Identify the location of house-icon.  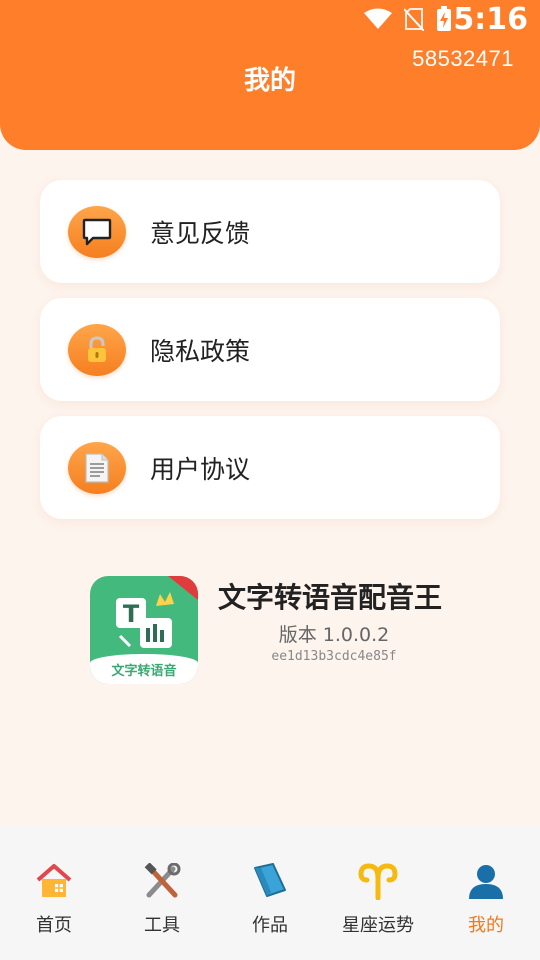
(54, 881).